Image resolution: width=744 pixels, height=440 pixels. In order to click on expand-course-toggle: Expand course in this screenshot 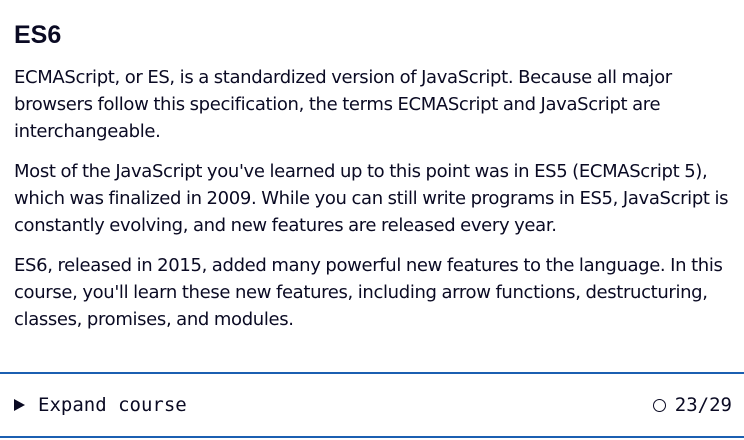, I will do `click(100, 405)`.